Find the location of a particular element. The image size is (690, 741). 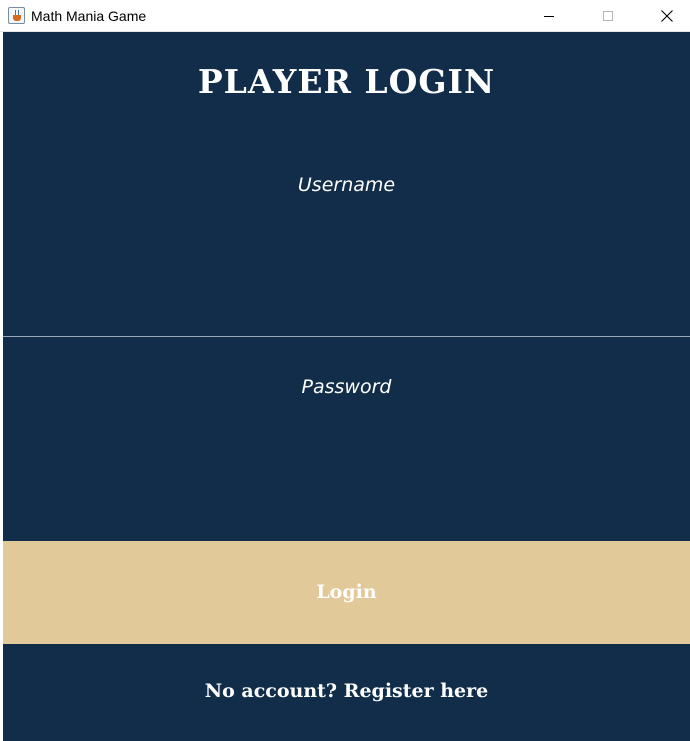

close-button is located at coordinates (667, 16).